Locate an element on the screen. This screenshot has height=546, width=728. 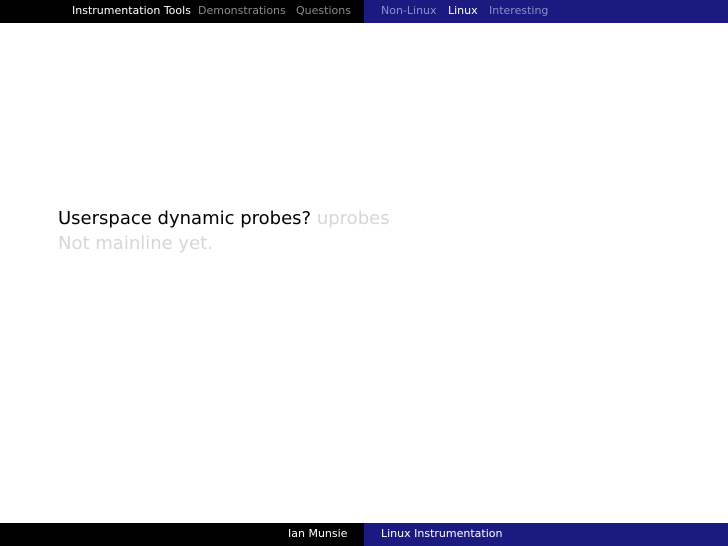
footer-title: Linux Instrumentation is located at coordinates (442, 533).